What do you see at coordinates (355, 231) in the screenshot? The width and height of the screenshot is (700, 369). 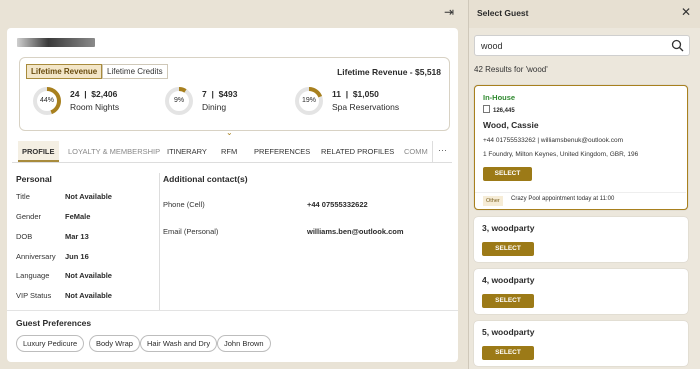 I see `email-value: williams.ben@outlook.com` at bounding box center [355, 231].